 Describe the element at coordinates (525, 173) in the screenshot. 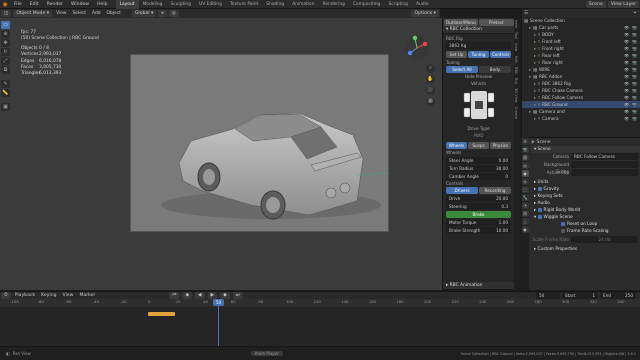

I see `scene-tab-icon: ◈` at that location.